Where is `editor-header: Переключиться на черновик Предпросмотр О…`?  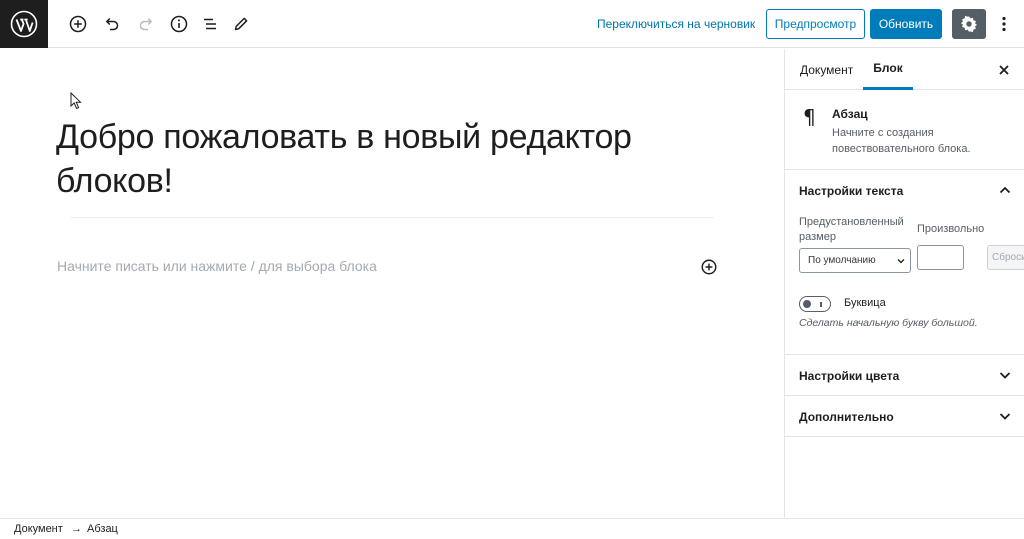
editor-header: Переключиться на черновик Предпросмотр О… is located at coordinates (512, 24).